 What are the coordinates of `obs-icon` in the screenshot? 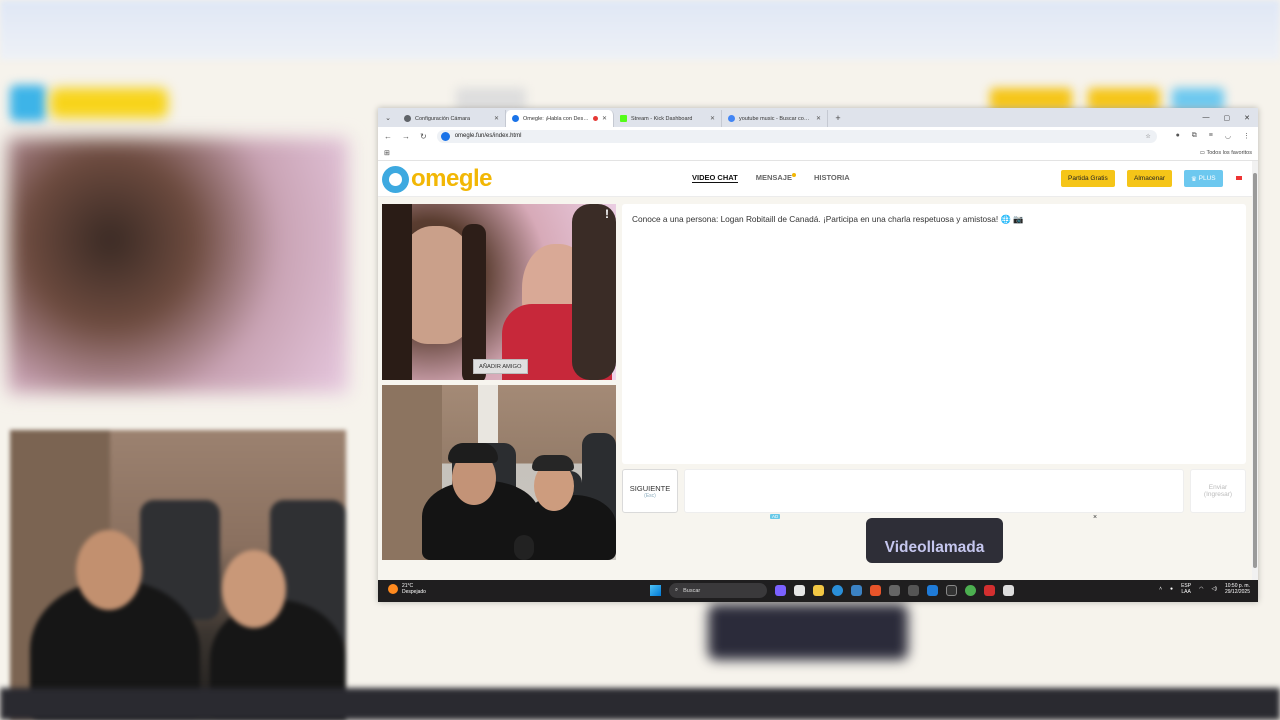 It's located at (894, 590).